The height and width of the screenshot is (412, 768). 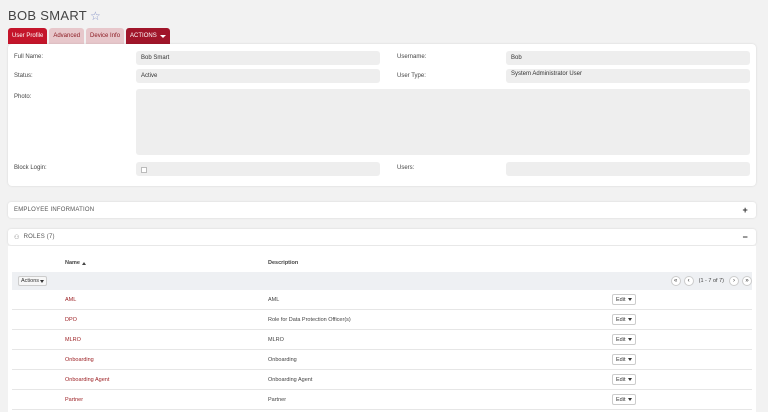 What do you see at coordinates (87, 380) in the screenshot?
I see `role-name-link: Onboarding Agent` at bounding box center [87, 380].